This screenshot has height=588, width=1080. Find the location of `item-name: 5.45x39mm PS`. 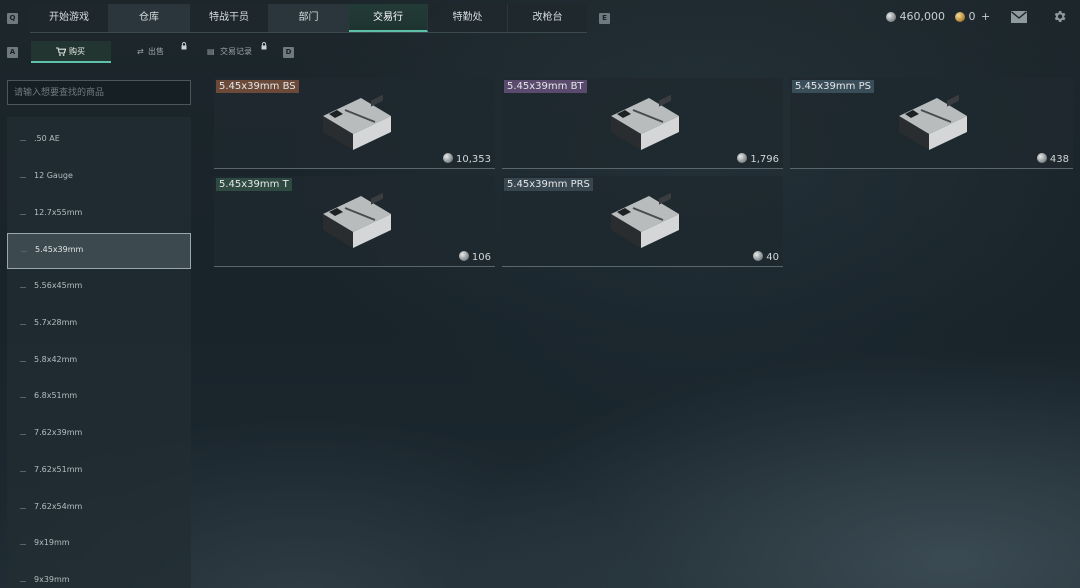

item-name: 5.45x39mm PS is located at coordinates (833, 86).